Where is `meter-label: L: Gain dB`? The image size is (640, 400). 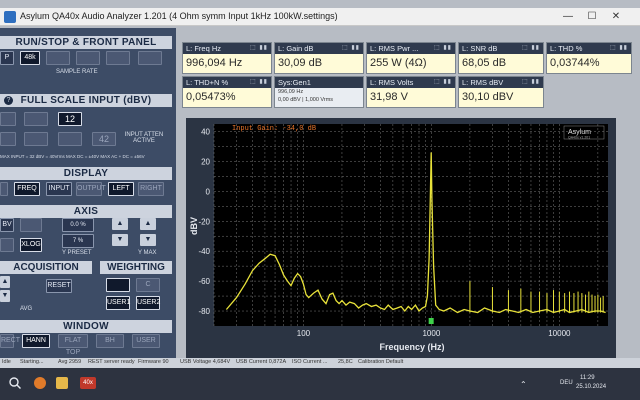 meter-label: L: Gain dB is located at coordinates (296, 48).